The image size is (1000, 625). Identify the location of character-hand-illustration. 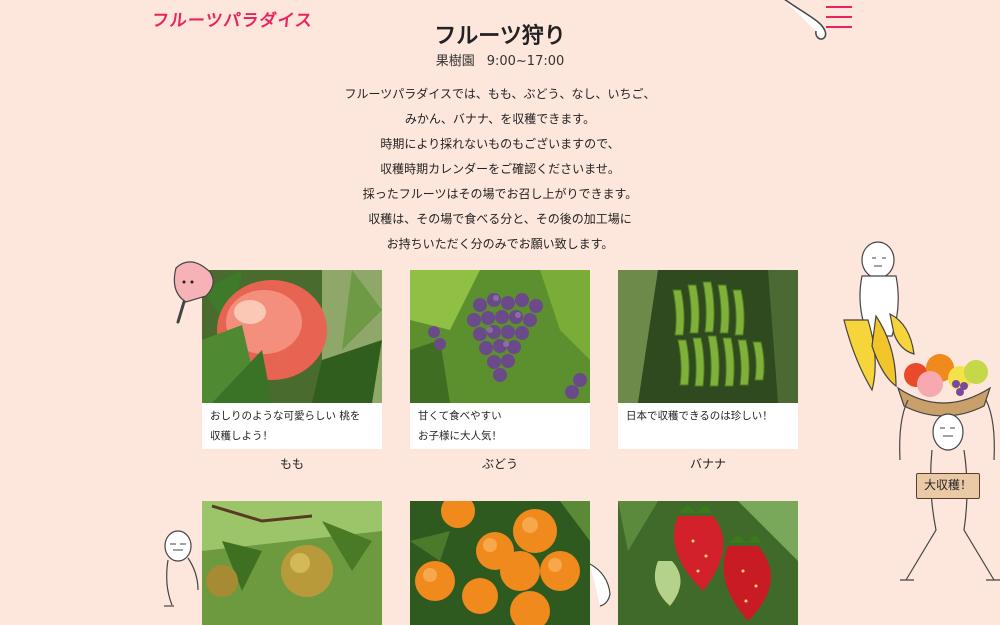
(600, 585).